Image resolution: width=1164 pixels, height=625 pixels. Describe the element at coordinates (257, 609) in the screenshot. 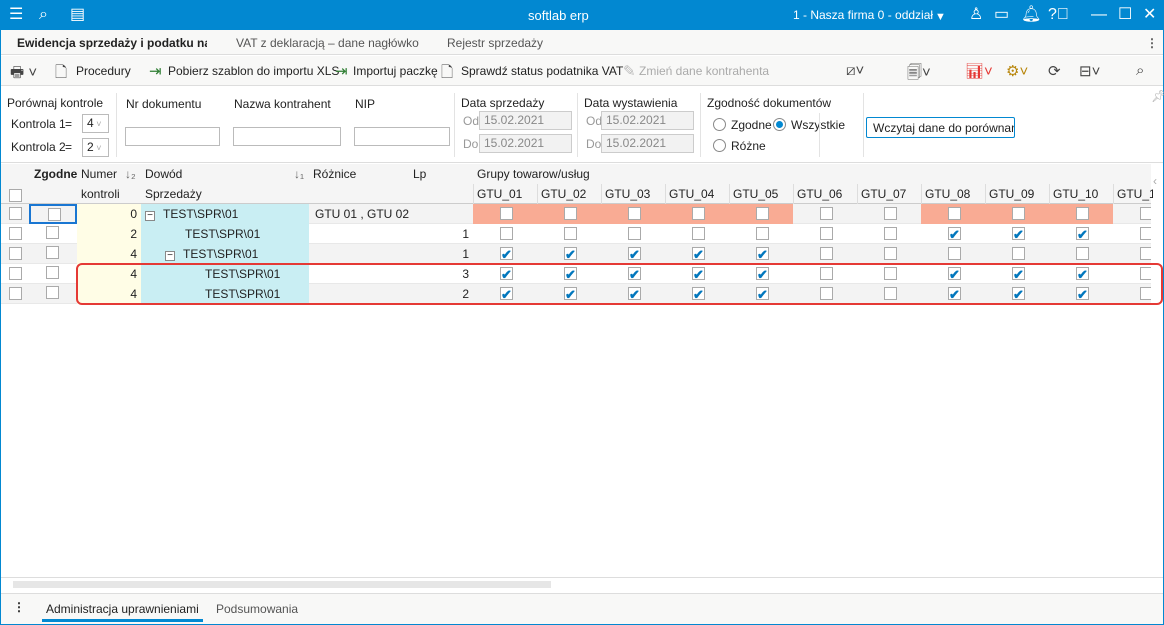

I see `tab-podsumowania: Podsumowania` at that location.